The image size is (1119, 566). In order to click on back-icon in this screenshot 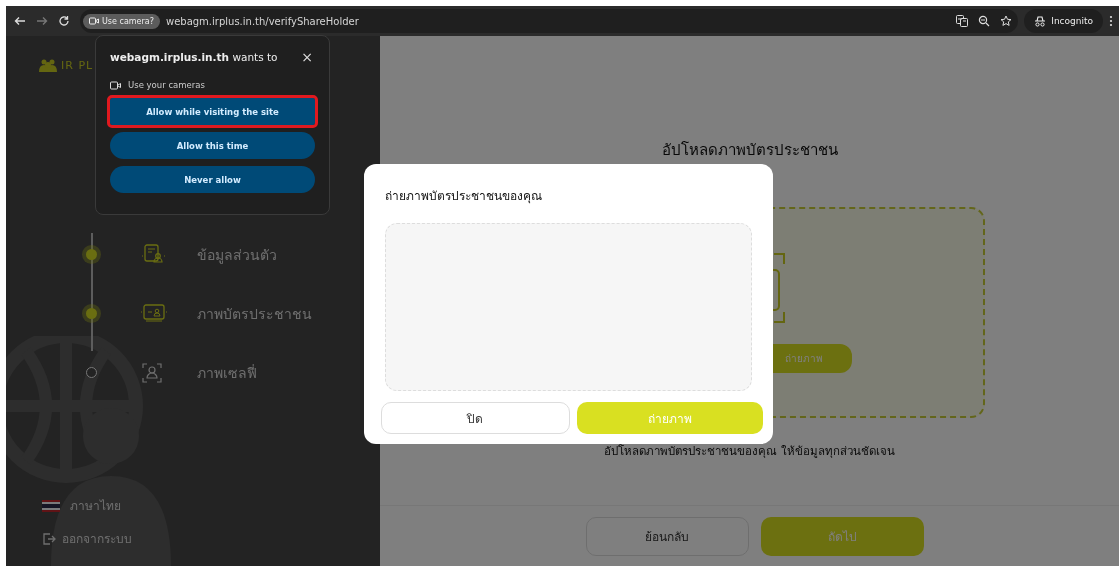, I will do `click(20, 21)`.